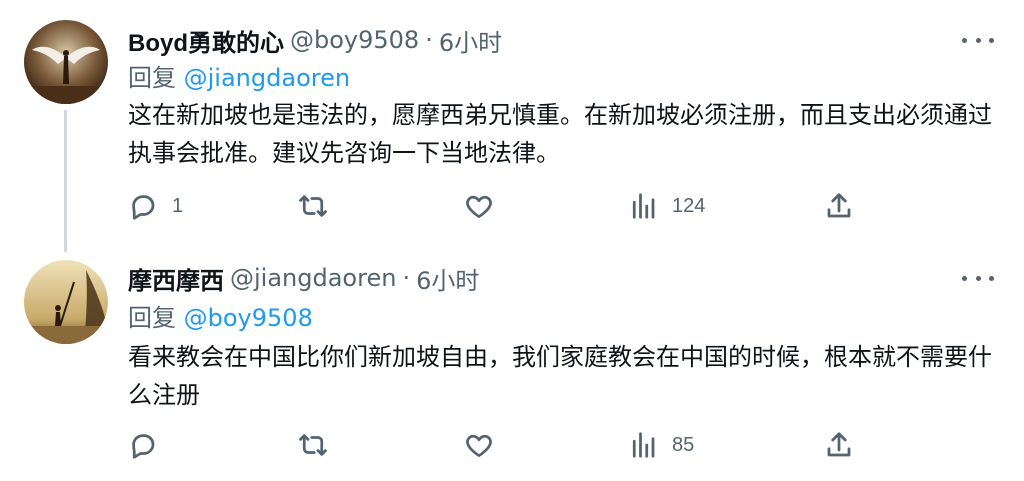  Describe the element at coordinates (206, 40) in the screenshot. I see `author-name: Boyd勇敢的心` at that location.